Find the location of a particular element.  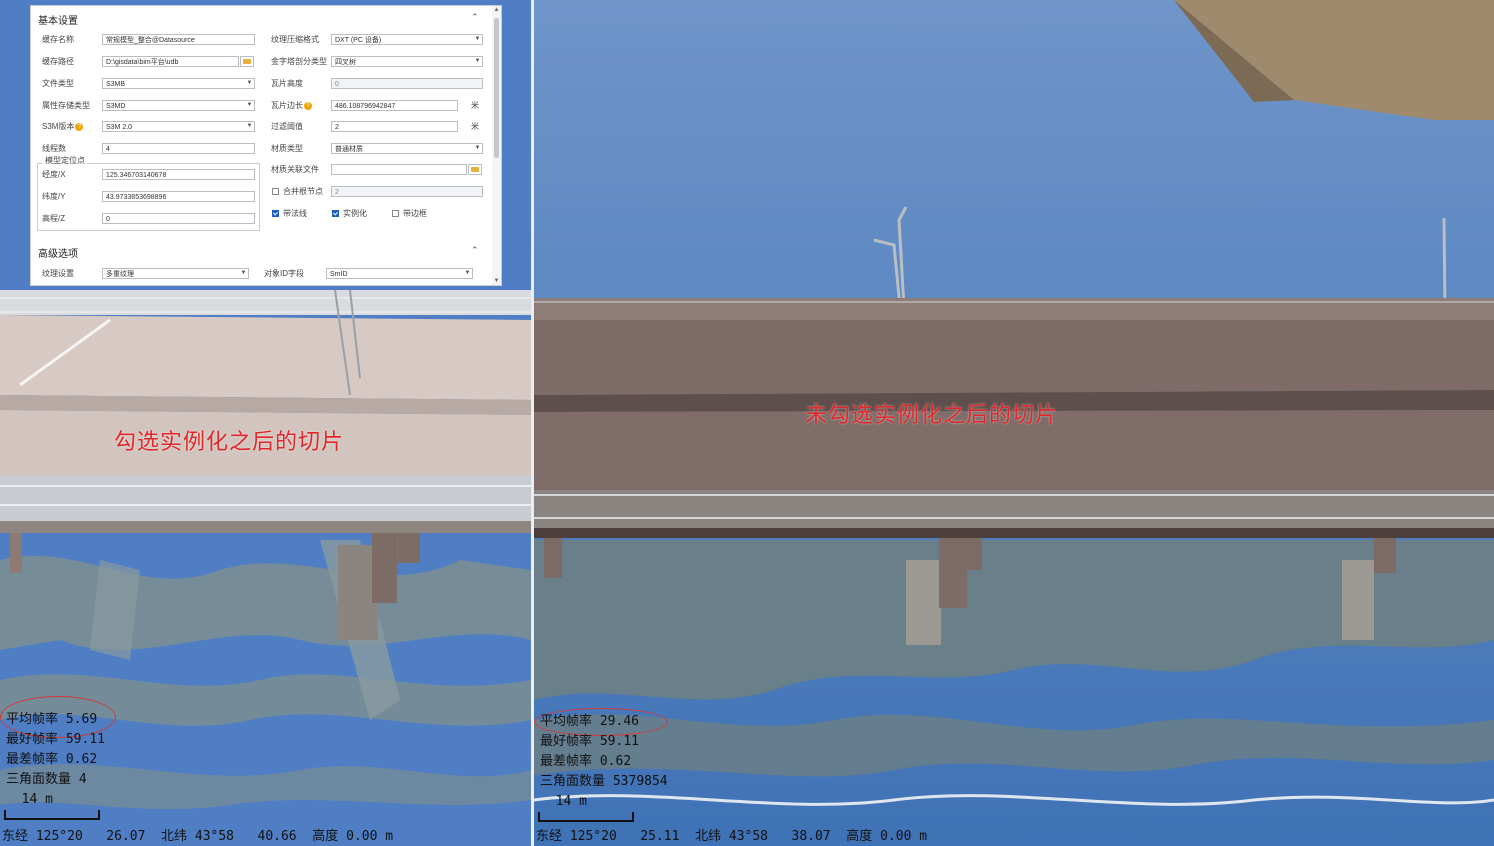

material-file-label: 材质关联文件 is located at coordinates (295, 169).